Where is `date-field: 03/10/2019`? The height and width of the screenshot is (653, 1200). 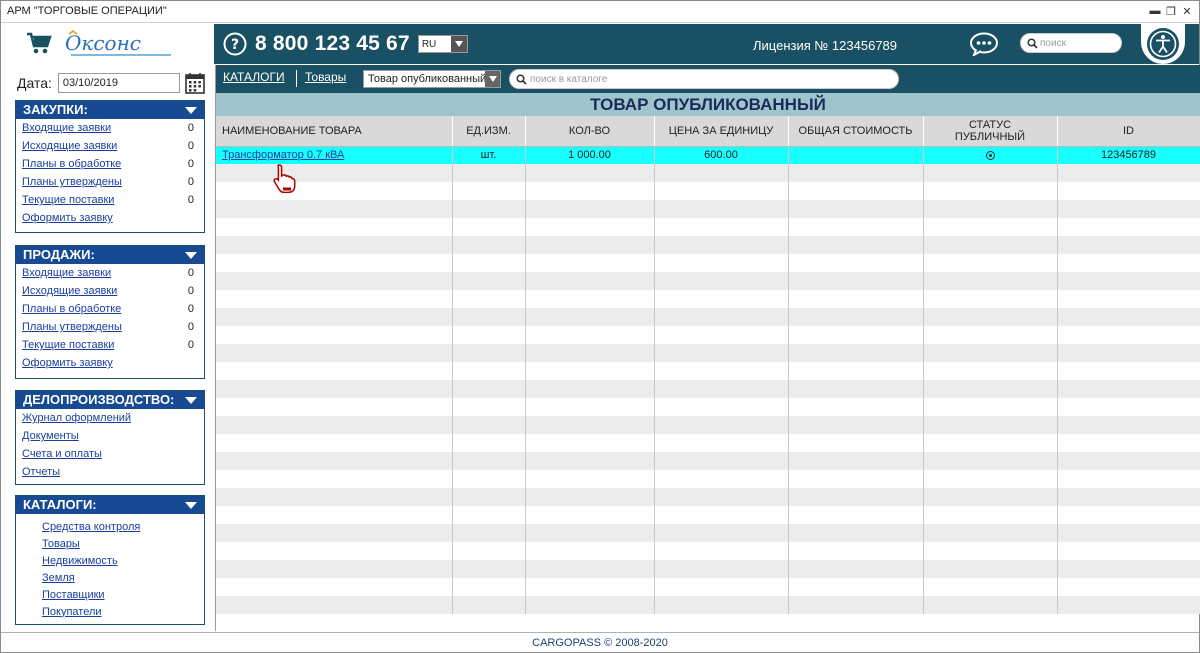 date-field: 03/10/2019 is located at coordinates (118, 83).